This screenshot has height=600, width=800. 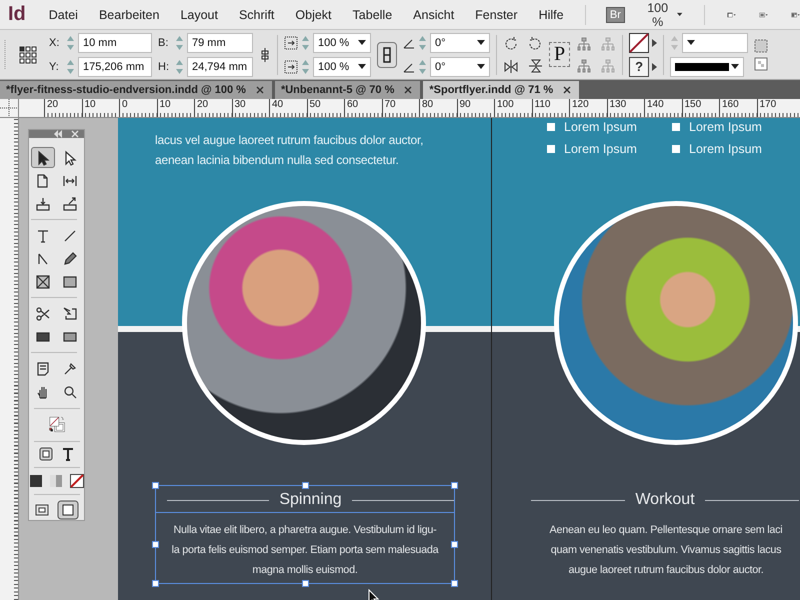 What do you see at coordinates (136, 90) in the screenshot?
I see `document-tab: *flyer-fitness-studio-endversion.indd @ 100 %` at bounding box center [136, 90].